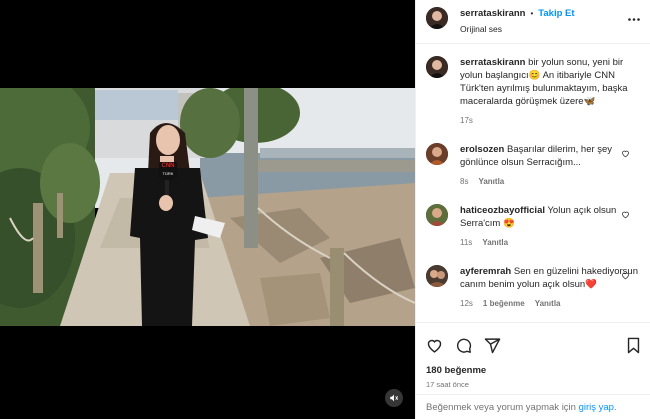  I want to click on comment-username: haticeozbayofficial, so click(502, 210).